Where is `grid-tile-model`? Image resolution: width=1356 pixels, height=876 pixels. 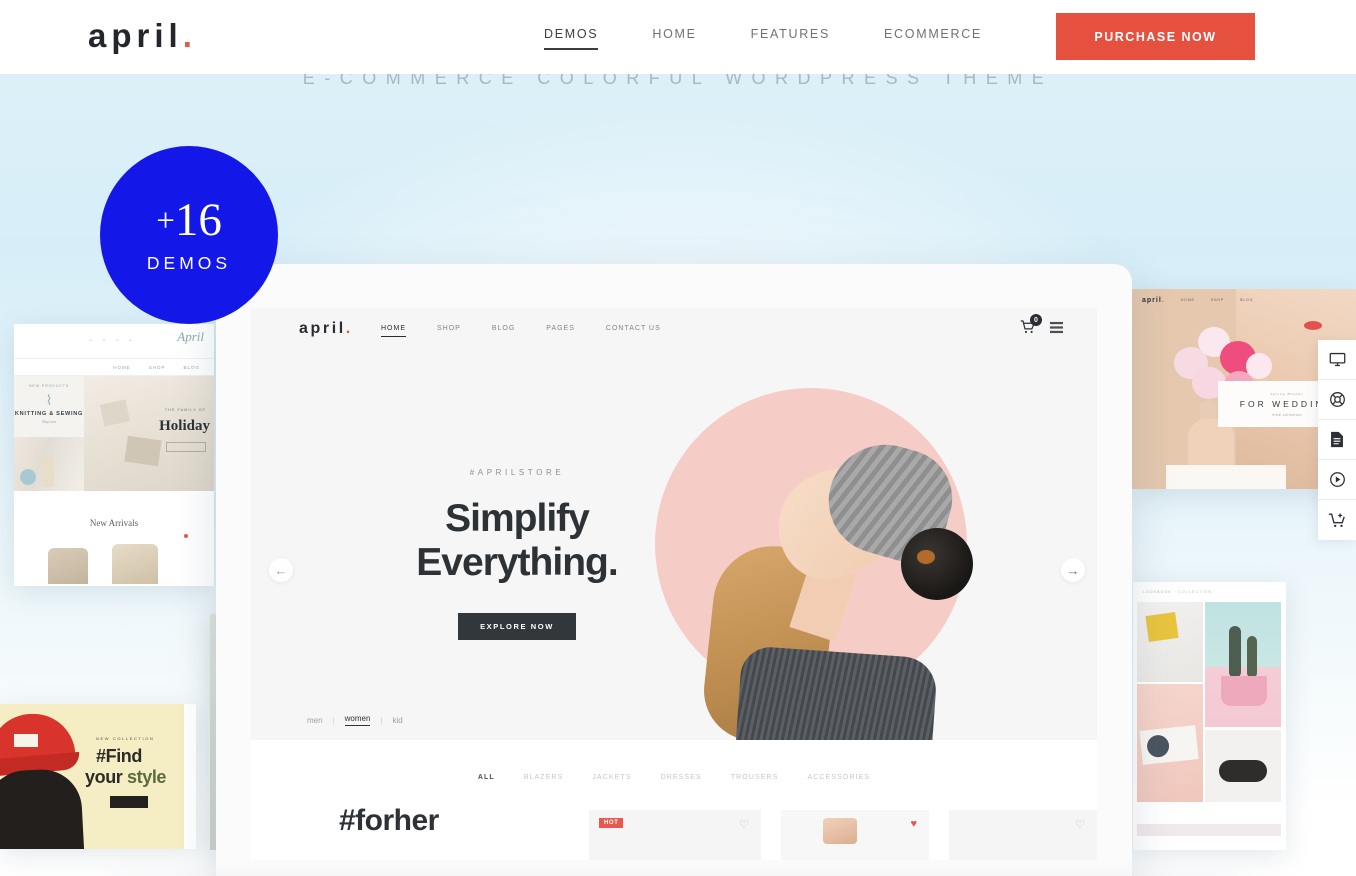
grid-tile-model is located at coordinates (1243, 766).